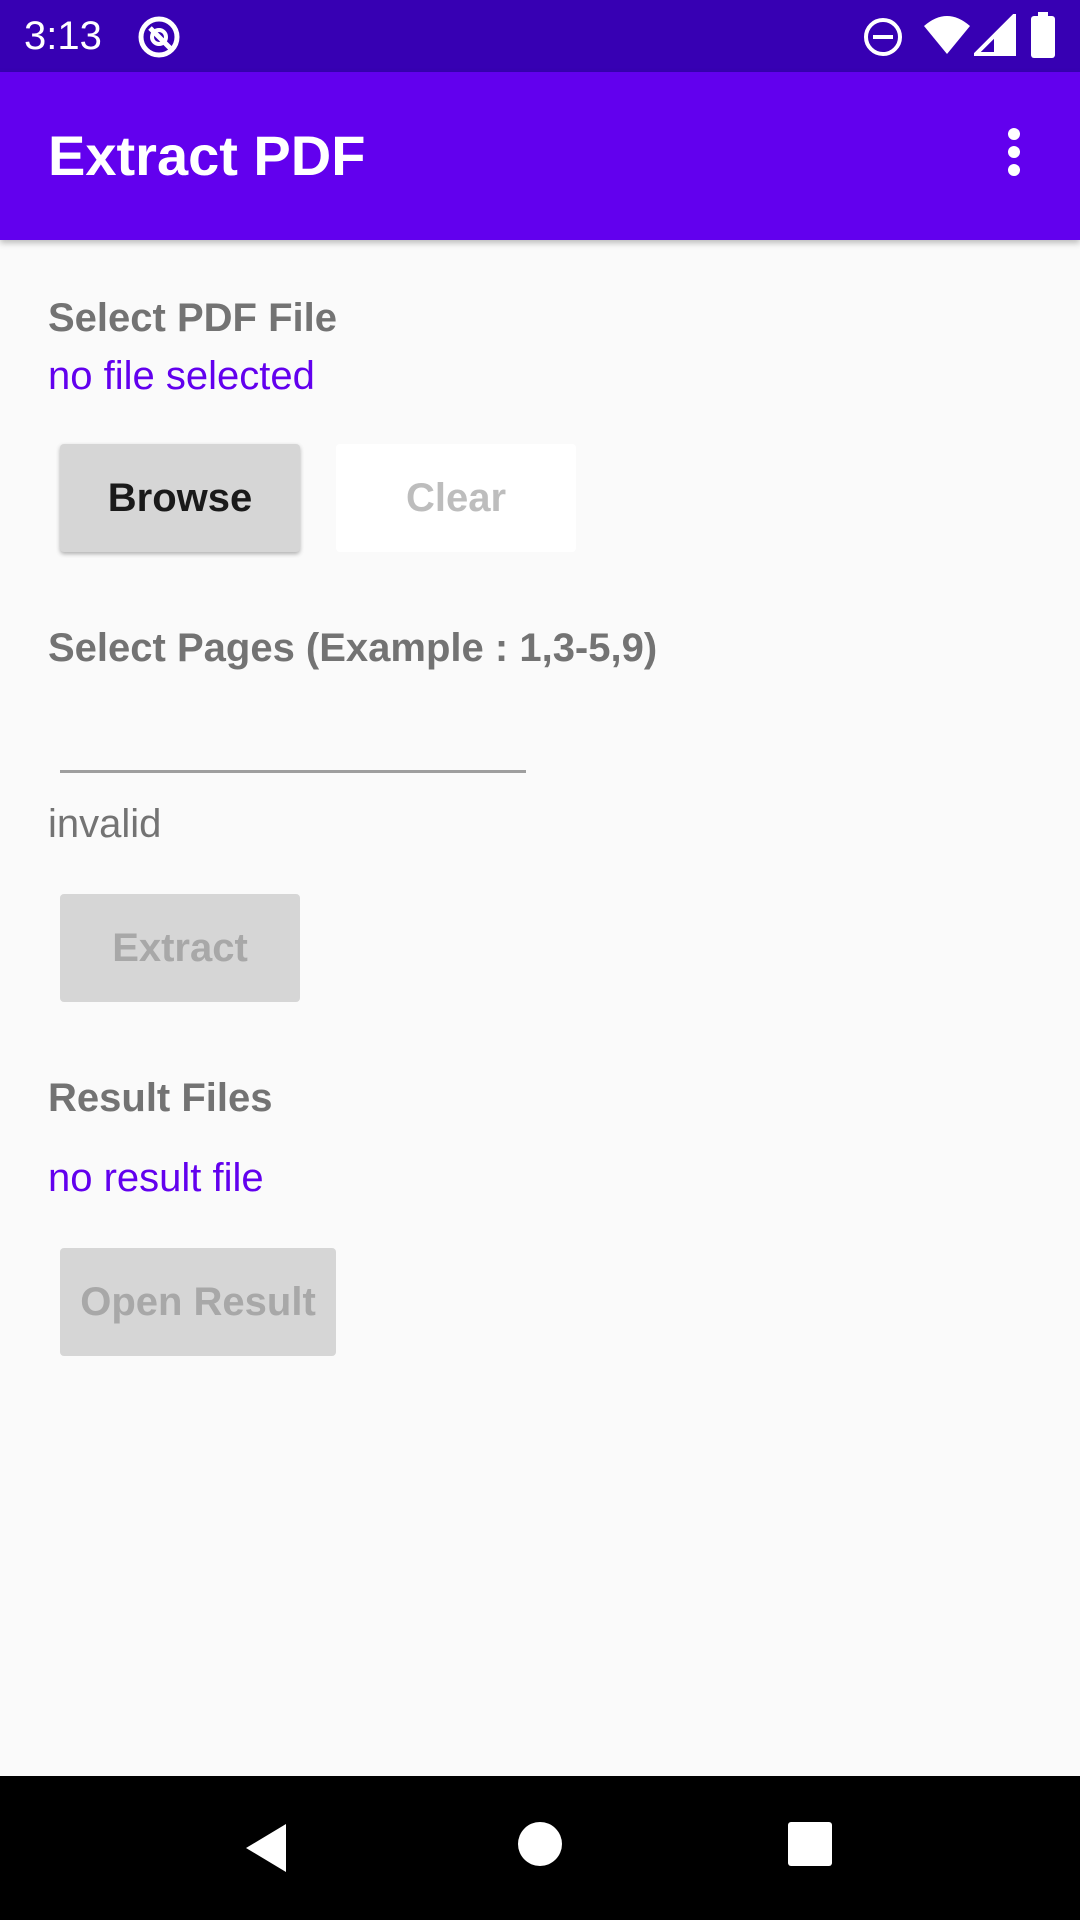 Image resolution: width=1080 pixels, height=1920 pixels. Describe the element at coordinates (353, 648) in the screenshot. I see `select-pages-label: Select Pages (Example : 1,3-5,9)` at that location.